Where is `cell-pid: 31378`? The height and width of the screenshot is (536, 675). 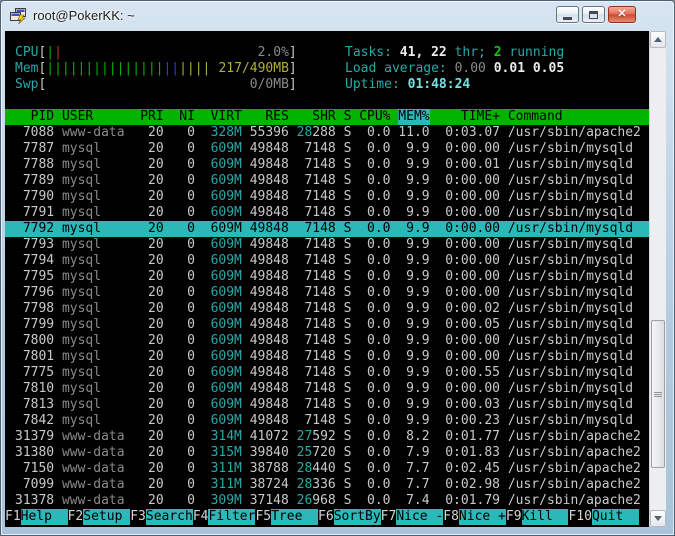 cell-pid: 31378 is located at coordinates (35, 500).